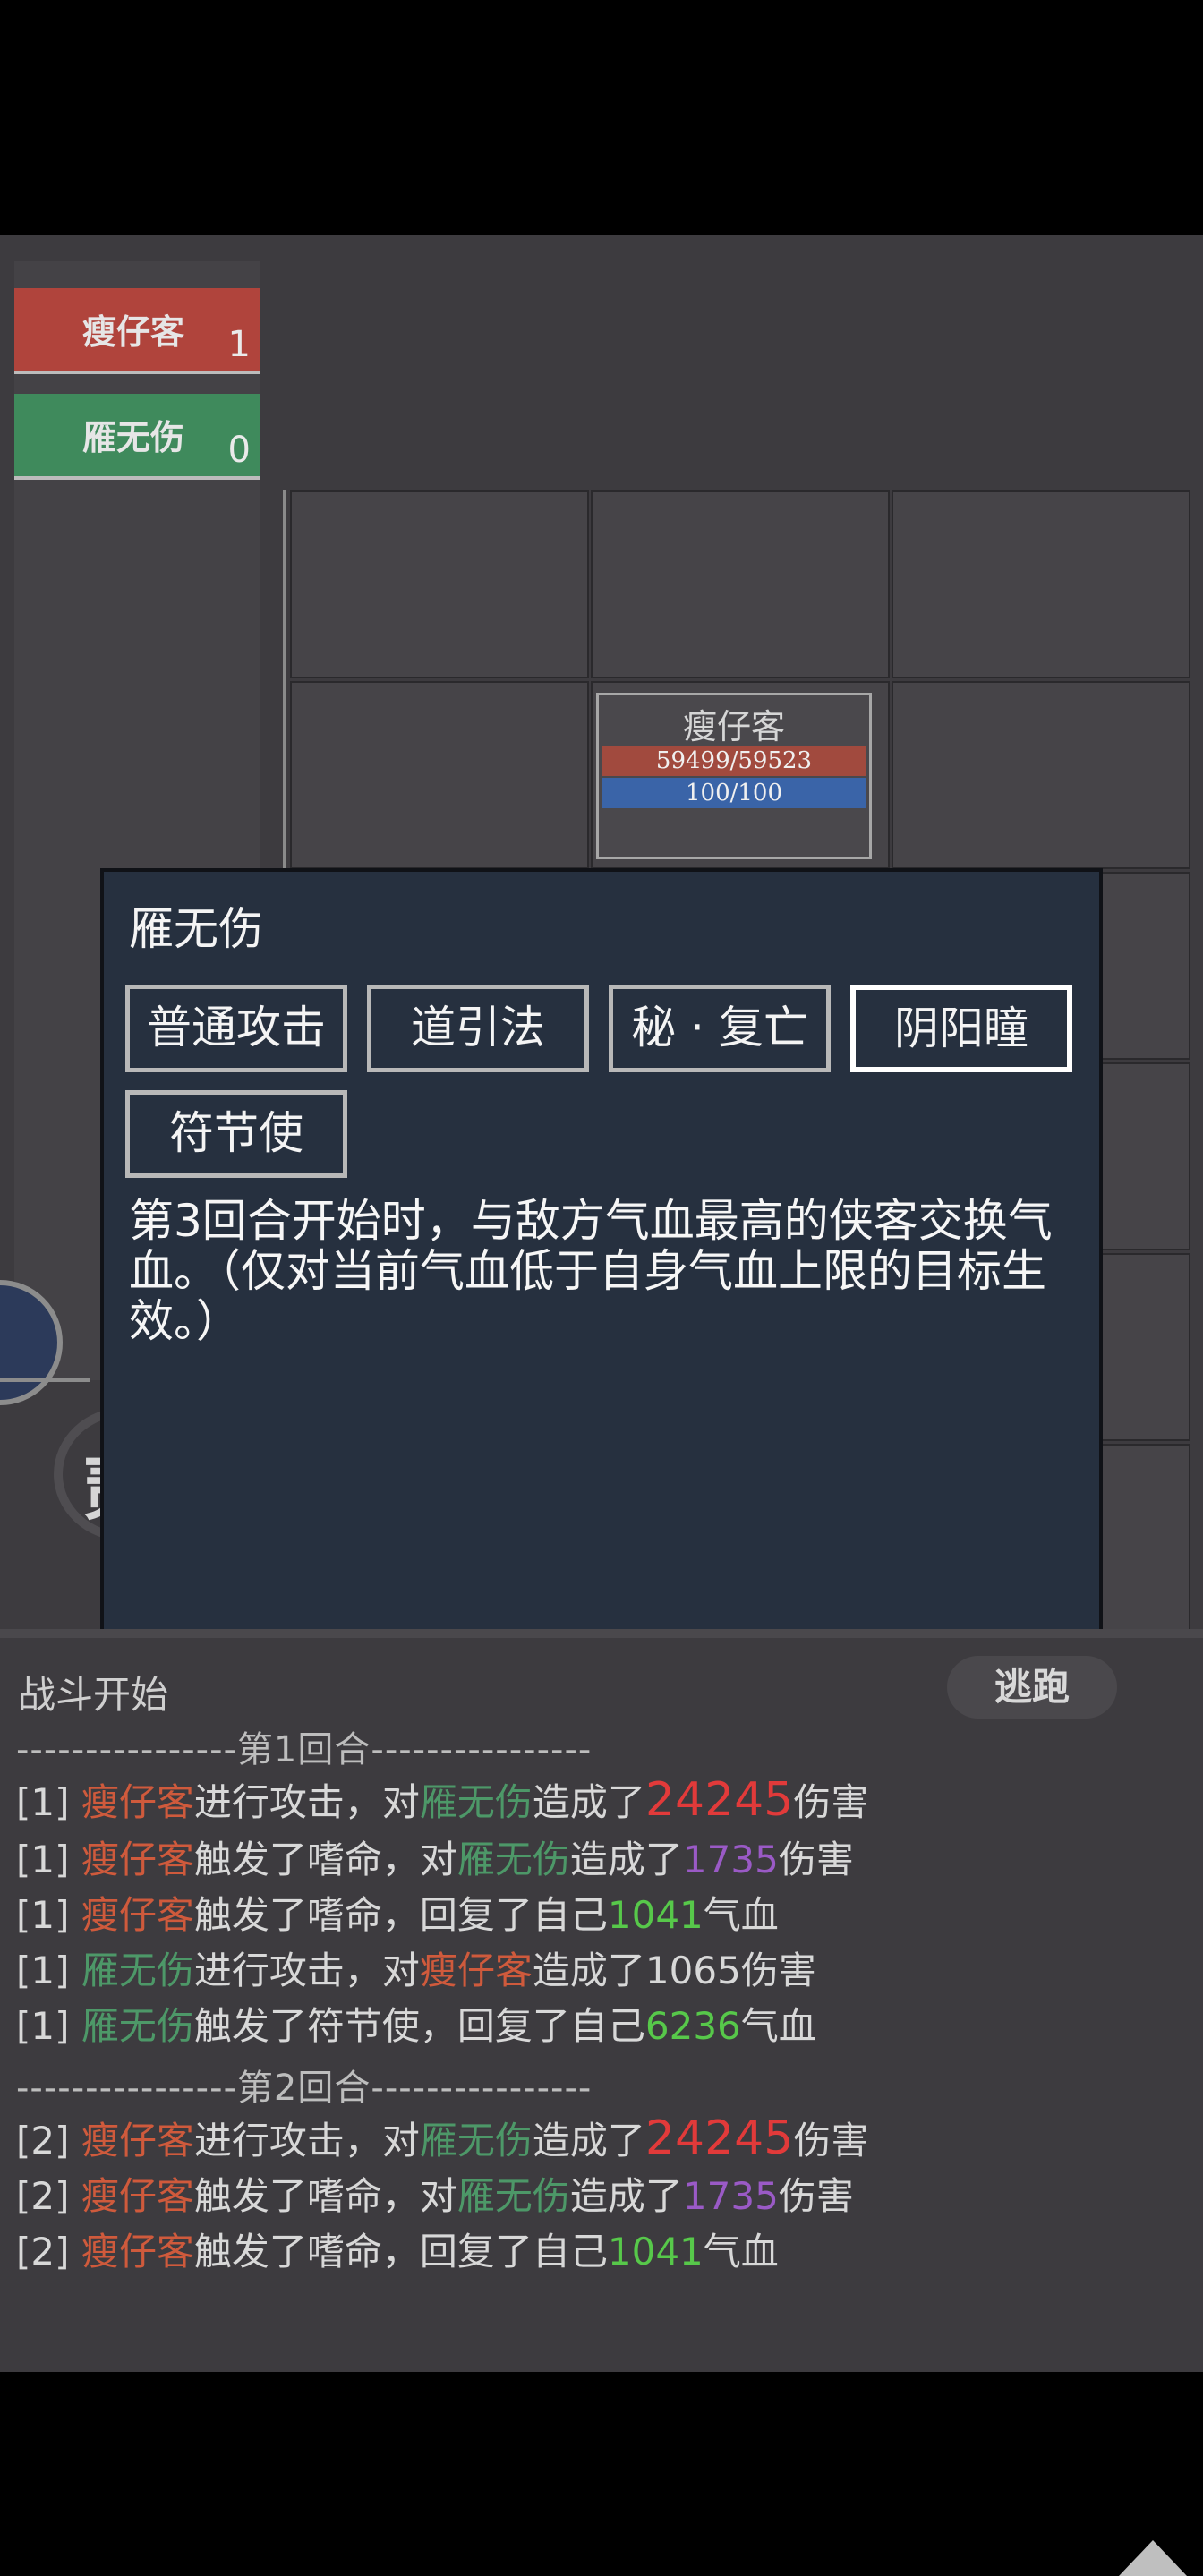 The height and width of the screenshot is (2576, 1203). Describe the element at coordinates (478, 1028) in the screenshot. I see `skill-button-daoyin: 道引法` at that location.